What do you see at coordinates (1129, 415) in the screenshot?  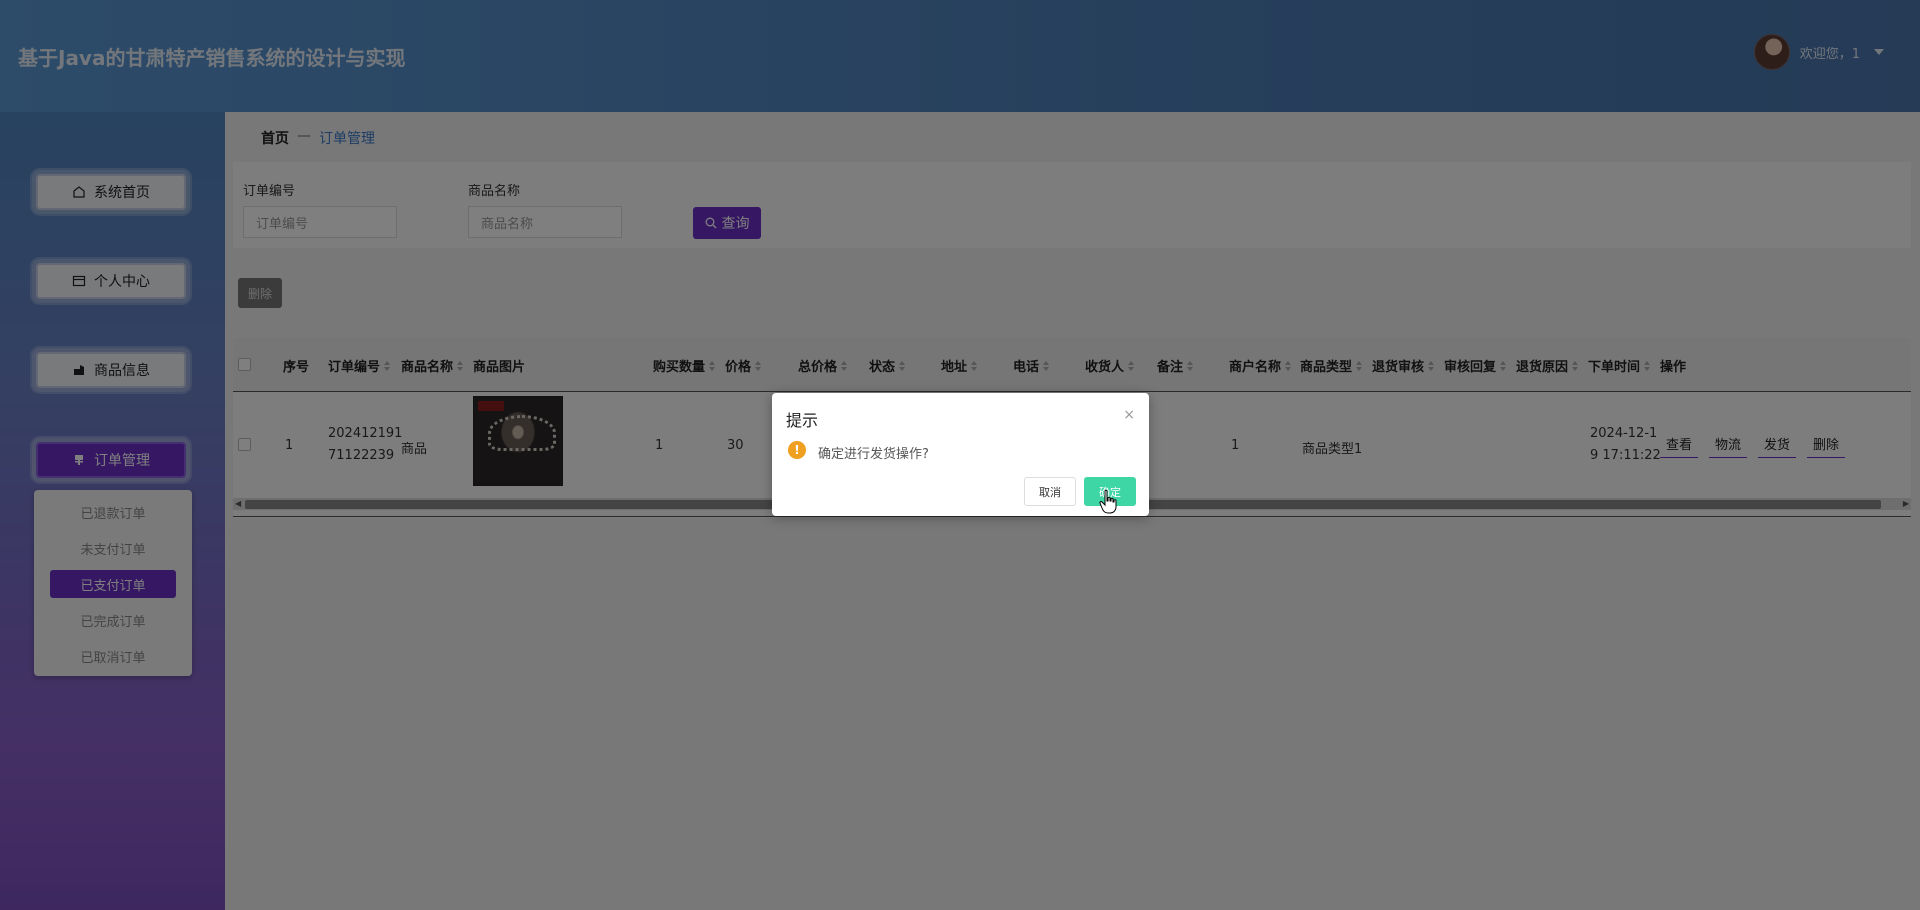 I see `close-icon: ×` at bounding box center [1129, 415].